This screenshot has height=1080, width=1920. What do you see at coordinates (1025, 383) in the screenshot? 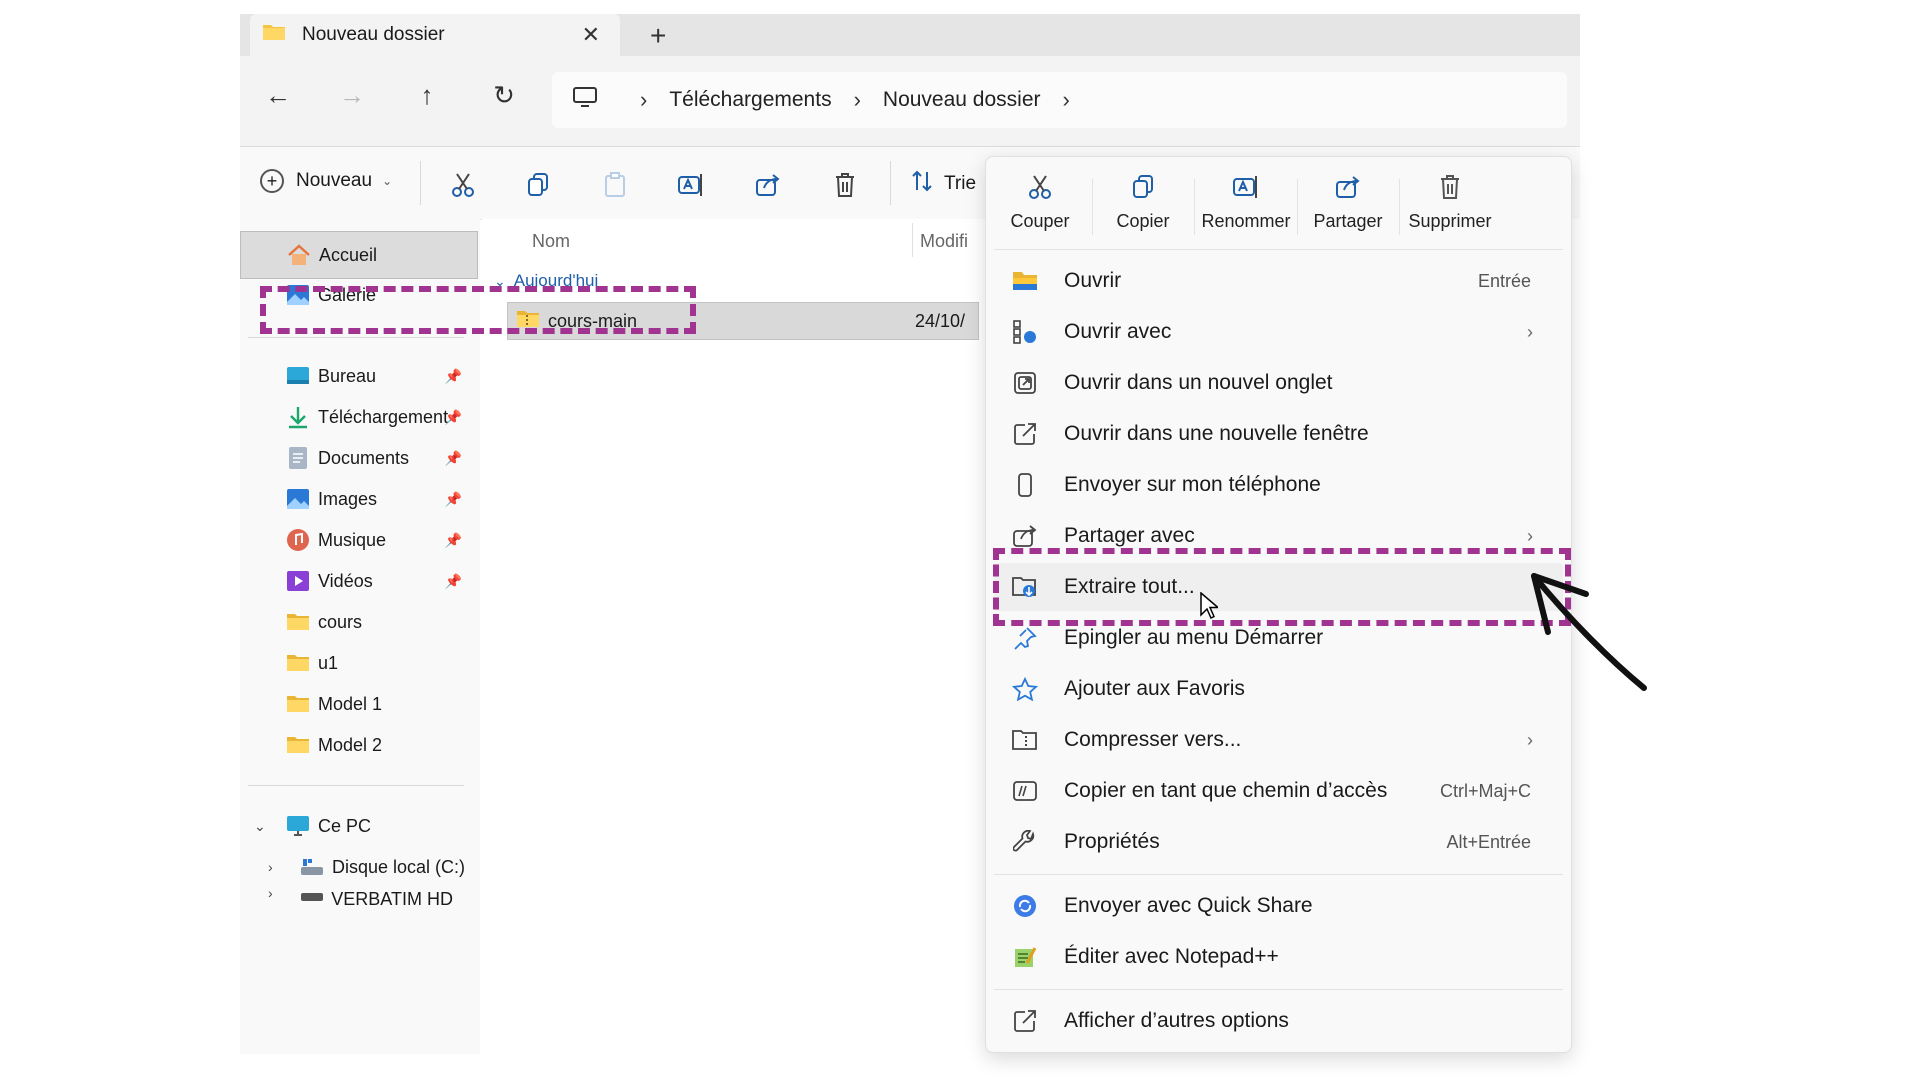
I see `new-tab-icon` at bounding box center [1025, 383].